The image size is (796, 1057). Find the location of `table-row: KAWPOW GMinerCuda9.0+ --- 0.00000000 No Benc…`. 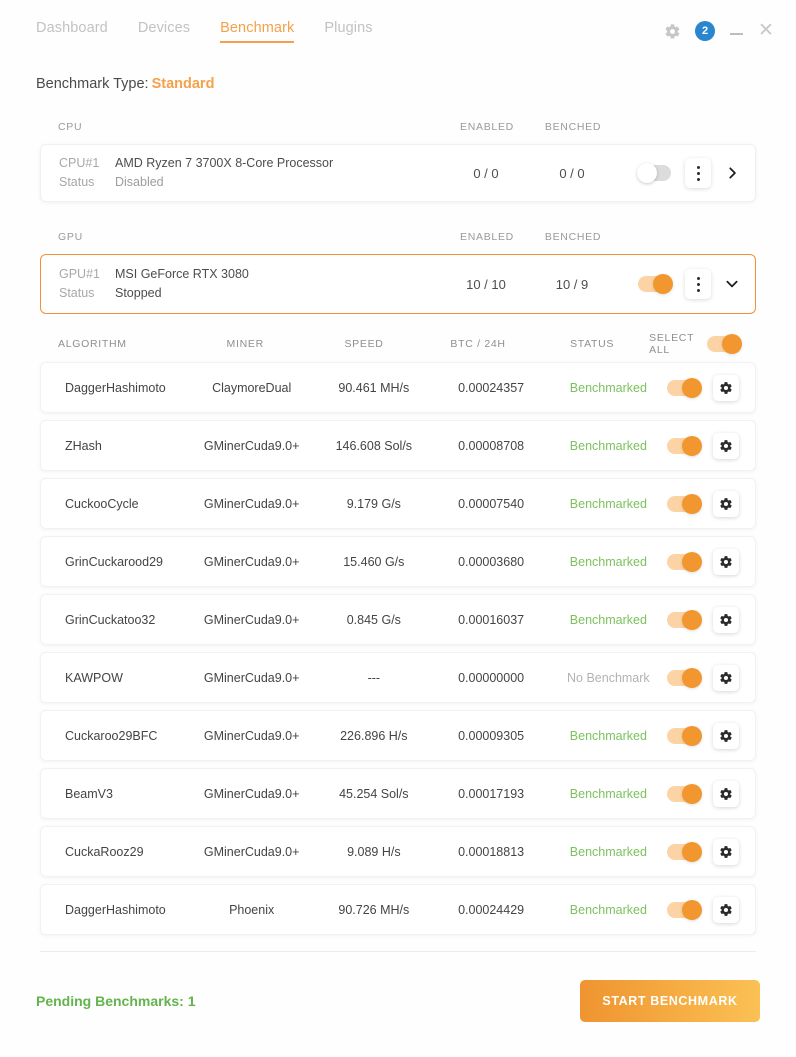

table-row: KAWPOW GMinerCuda9.0+ --- 0.00000000 No Benc… is located at coordinates (398, 677).